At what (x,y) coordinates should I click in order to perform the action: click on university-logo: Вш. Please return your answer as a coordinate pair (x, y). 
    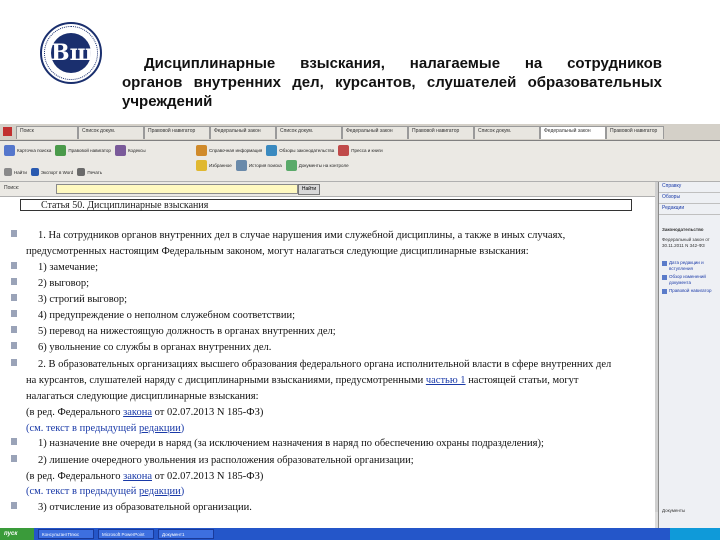
    Looking at the image, I should click on (71, 53).